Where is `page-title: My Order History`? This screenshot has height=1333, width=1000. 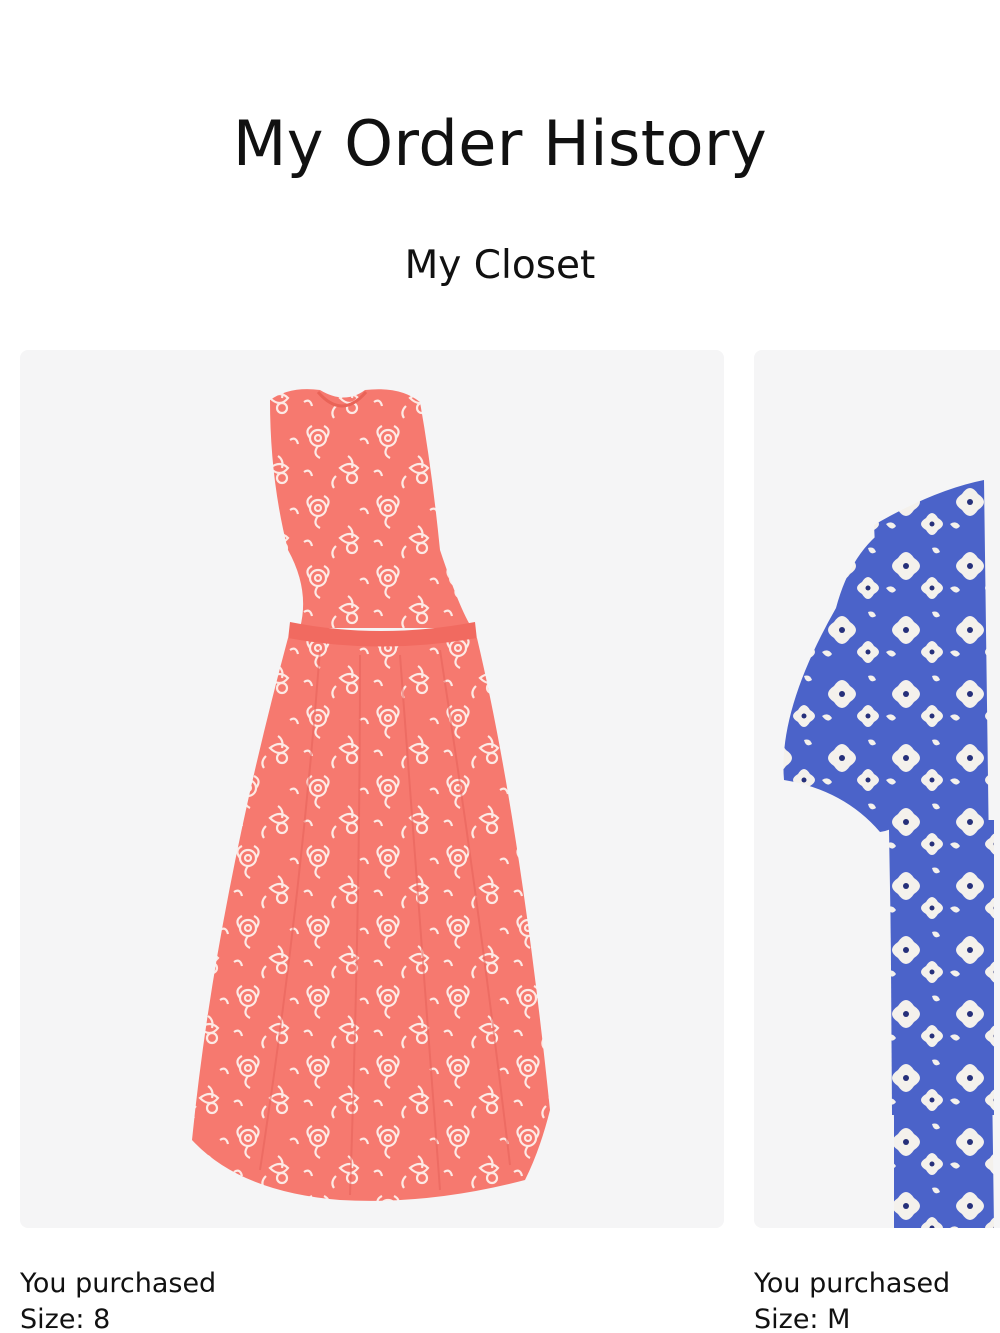
page-title: My Order History is located at coordinates (500, 143).